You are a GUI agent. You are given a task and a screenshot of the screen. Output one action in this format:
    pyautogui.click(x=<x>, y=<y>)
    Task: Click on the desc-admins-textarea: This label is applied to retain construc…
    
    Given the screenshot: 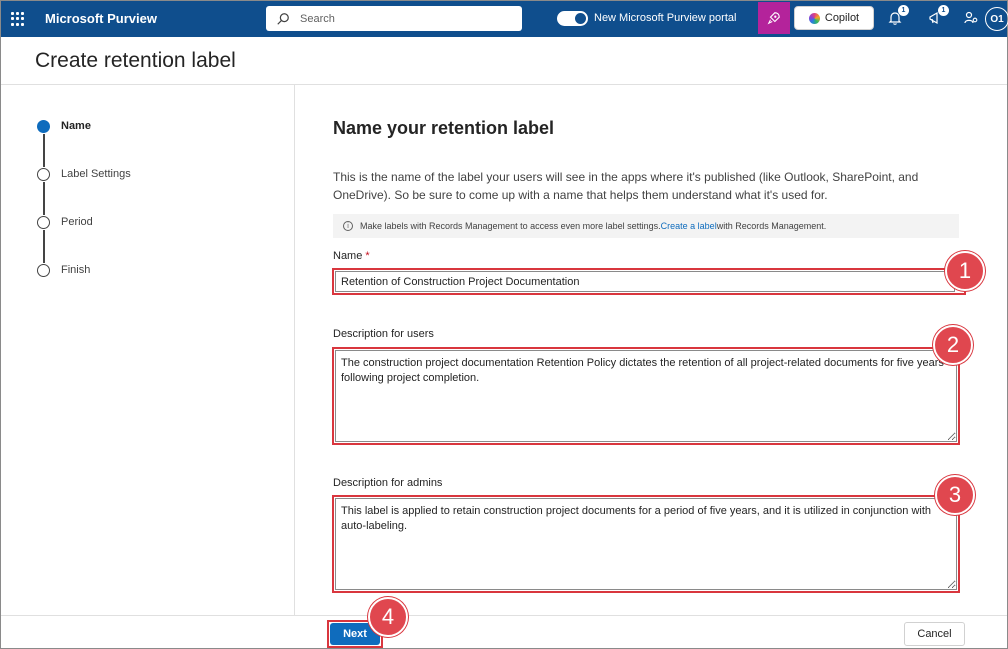 What is the action you would take?
    pyautogui.click(x=646, y=544)
    